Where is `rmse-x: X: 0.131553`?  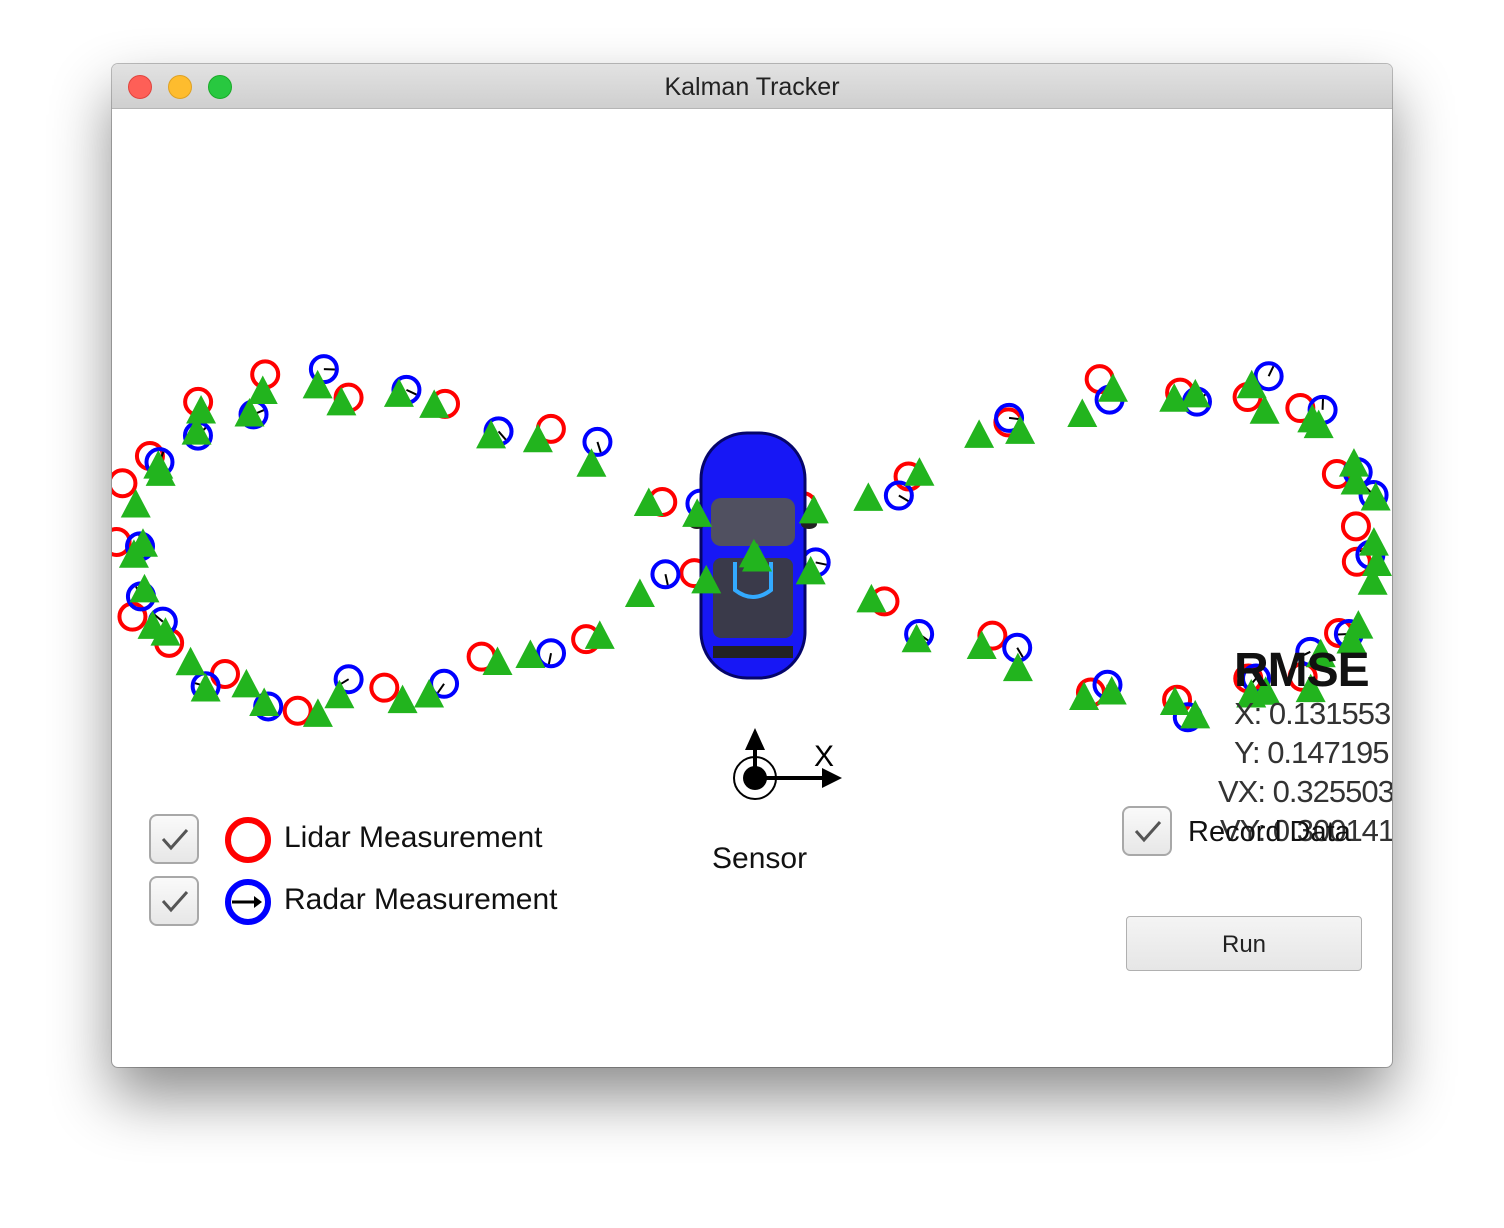
rmse-x: X: 0.131553 is located at coordinates (1312, 713).